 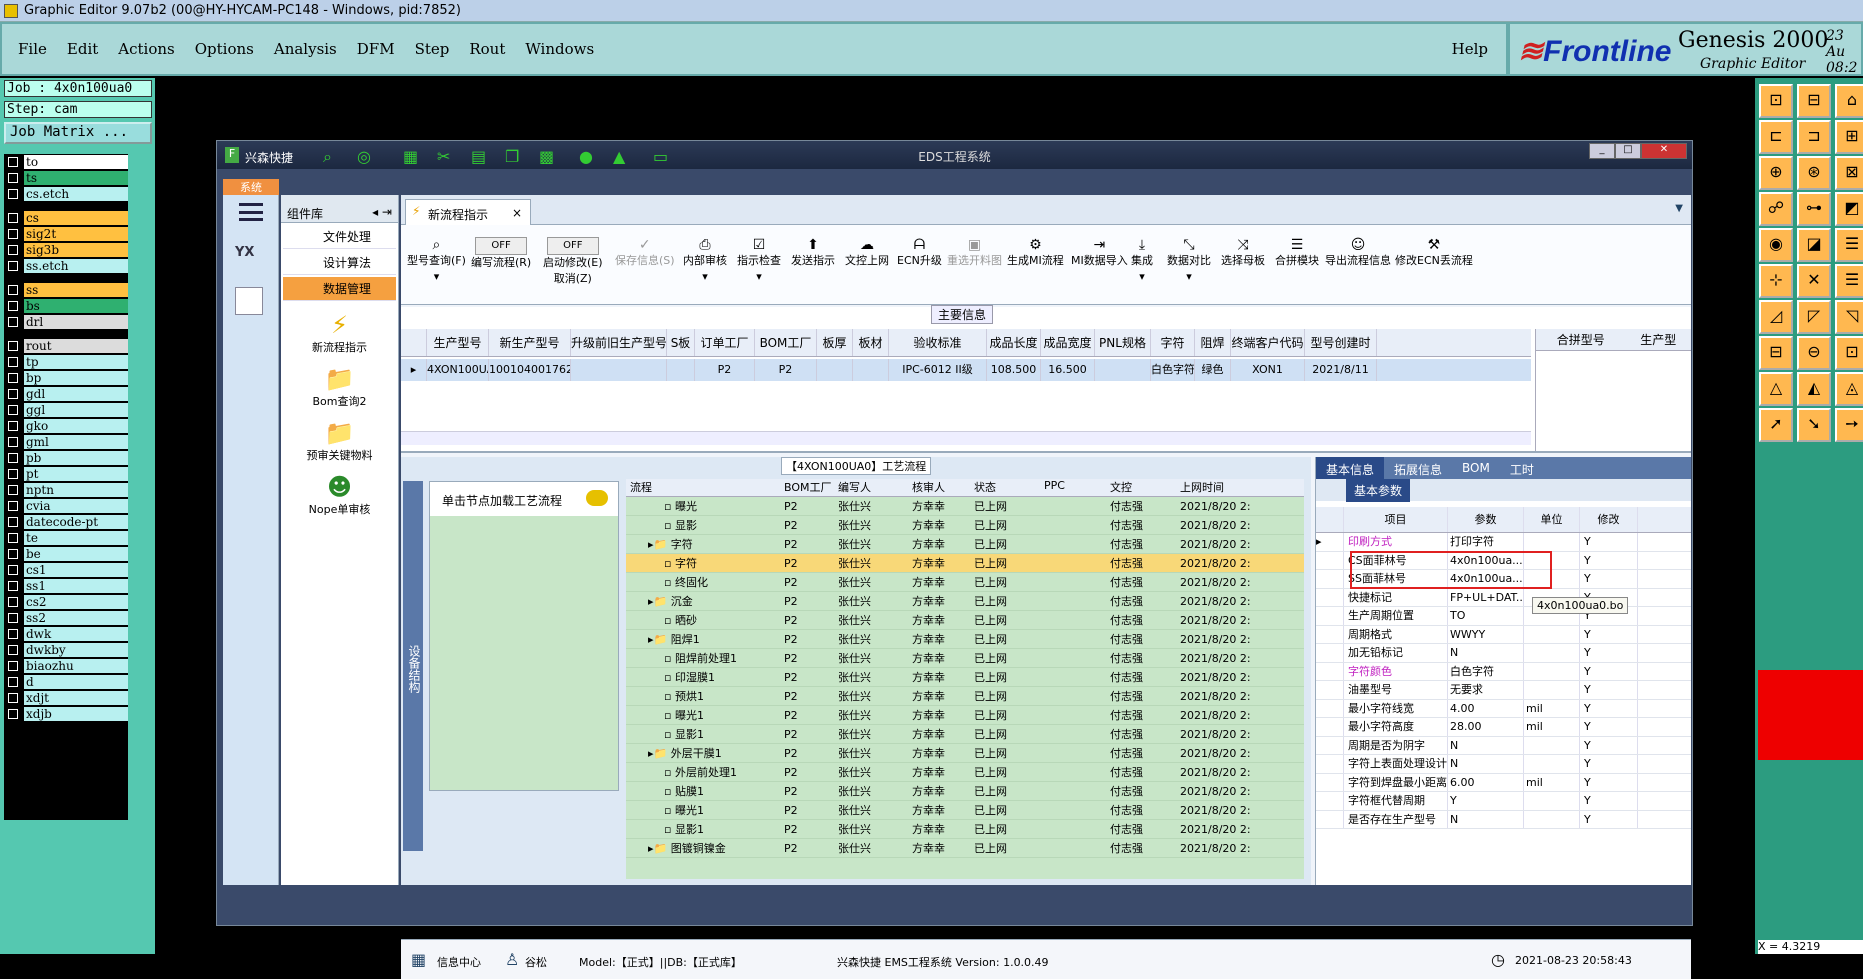 What do you see at coordinates (1099, 253) in the screenshot?
I see `toolbar-button: ⇥ MI数据导入` at bounding box center [1099, 253].